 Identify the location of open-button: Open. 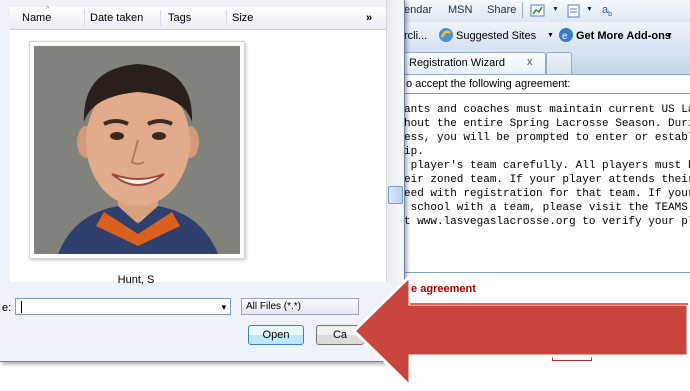
(276, 335).